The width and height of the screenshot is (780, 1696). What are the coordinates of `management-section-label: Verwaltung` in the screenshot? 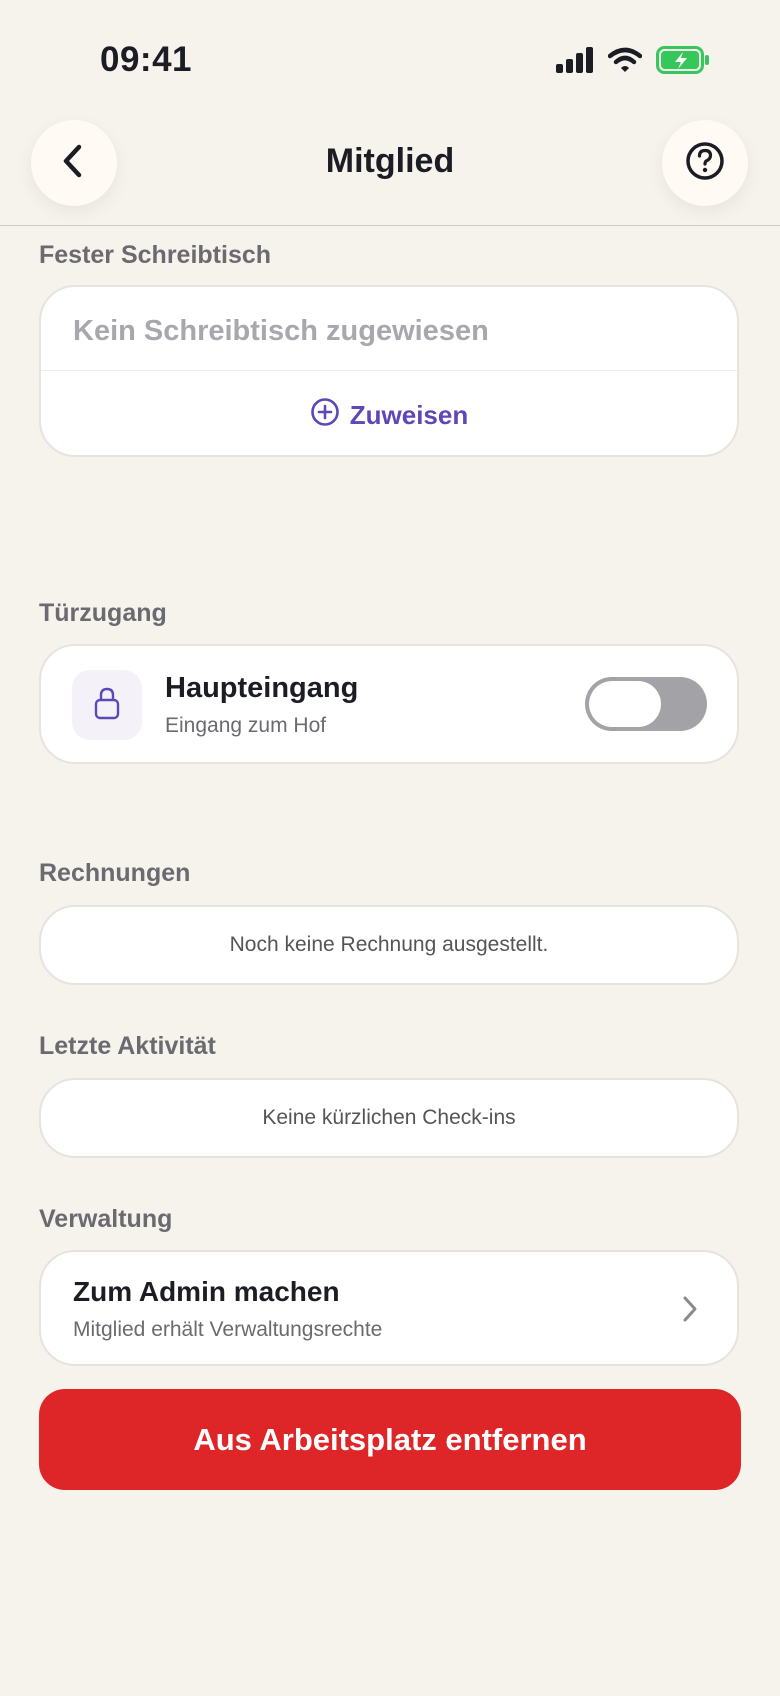 It's located at (106, 1219).